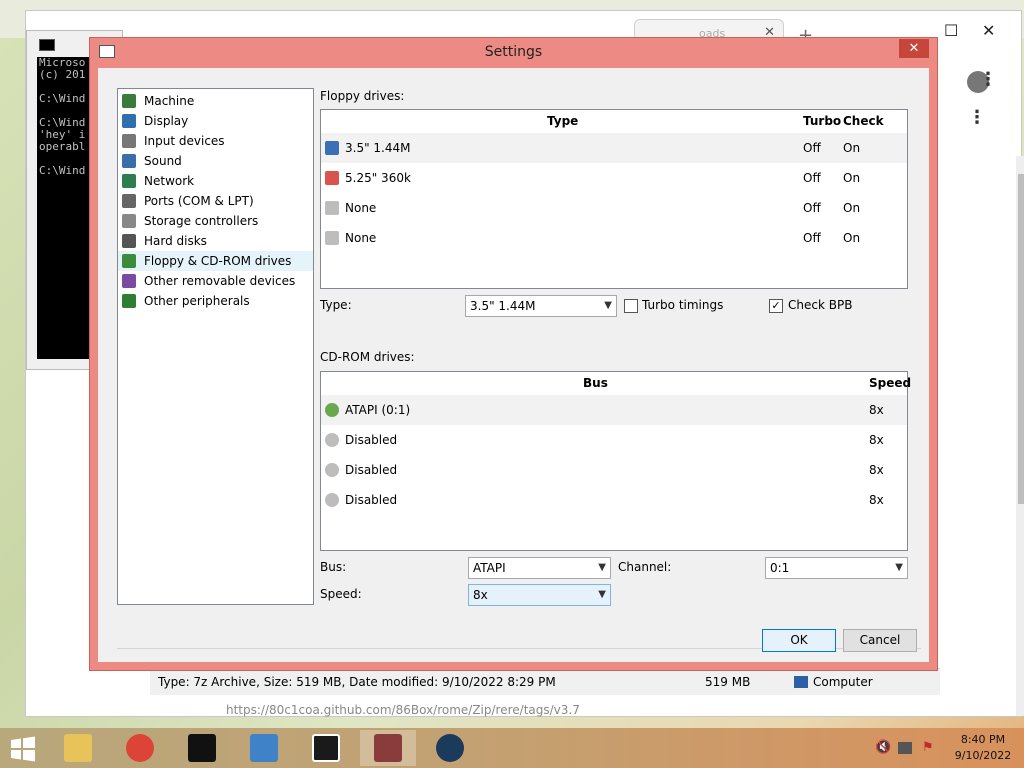 The height and width of the screenshot is (768, 1024). I want to click on command-prompt-icon, so click(202, 748).